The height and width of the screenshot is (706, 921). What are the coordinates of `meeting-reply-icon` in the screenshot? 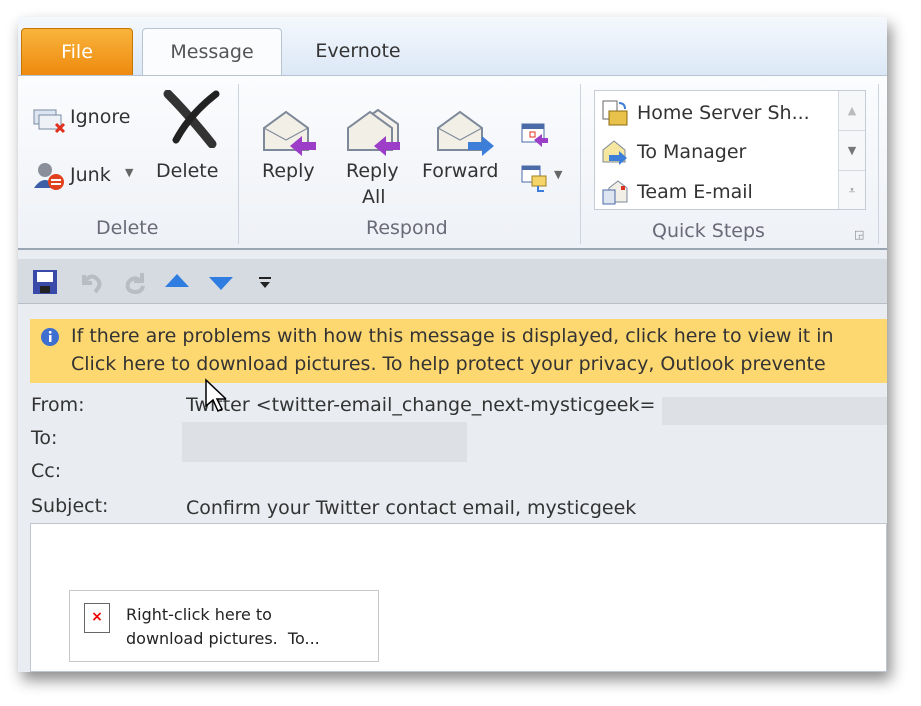 It's located at (535, 134).